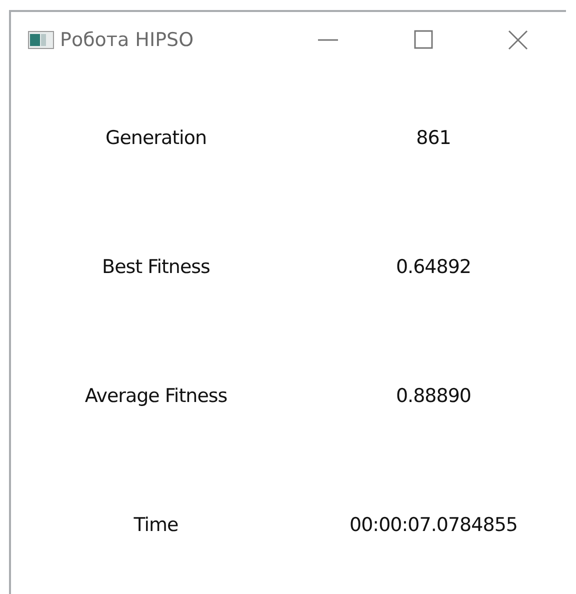 The height and width of the screenshot is (594, 576). I want to click on stat-value: 00:00:07.0784855, so click(433, 525).